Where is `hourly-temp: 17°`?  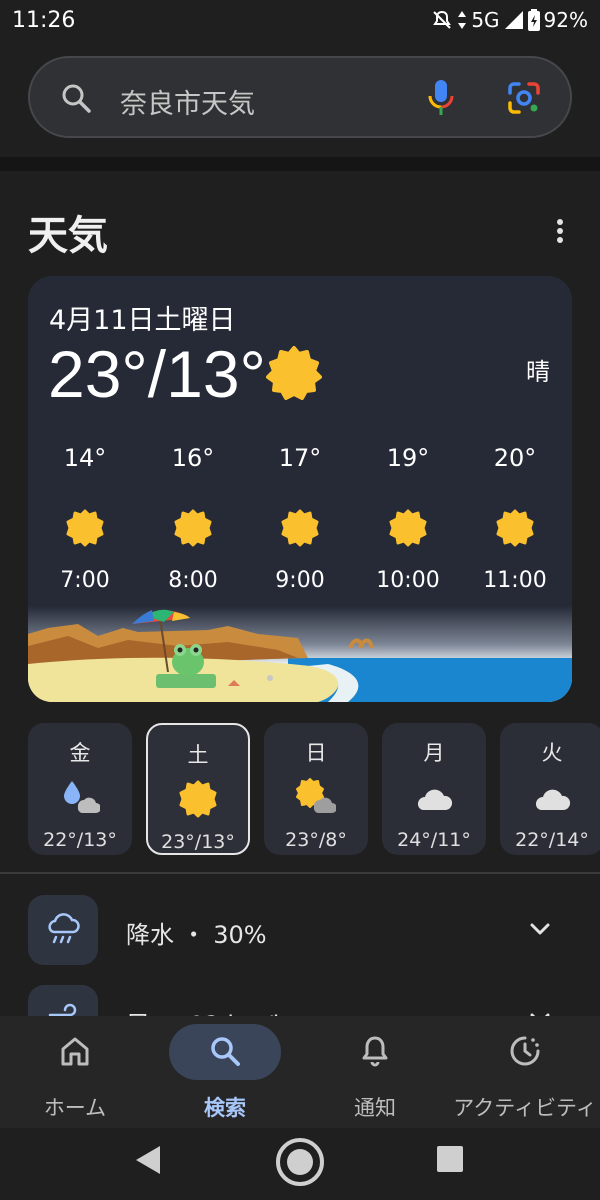 hourly-temp: 17° is located at coordinates (300, 458).